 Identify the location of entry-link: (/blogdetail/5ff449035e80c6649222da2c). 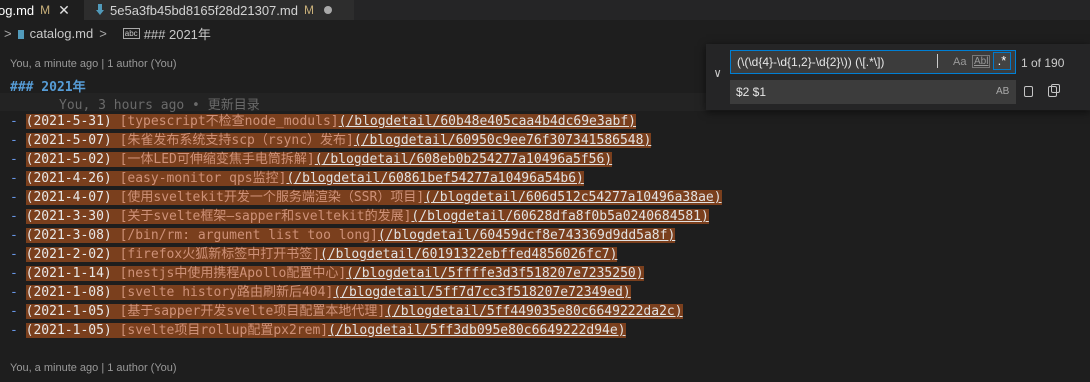
(533, 311).